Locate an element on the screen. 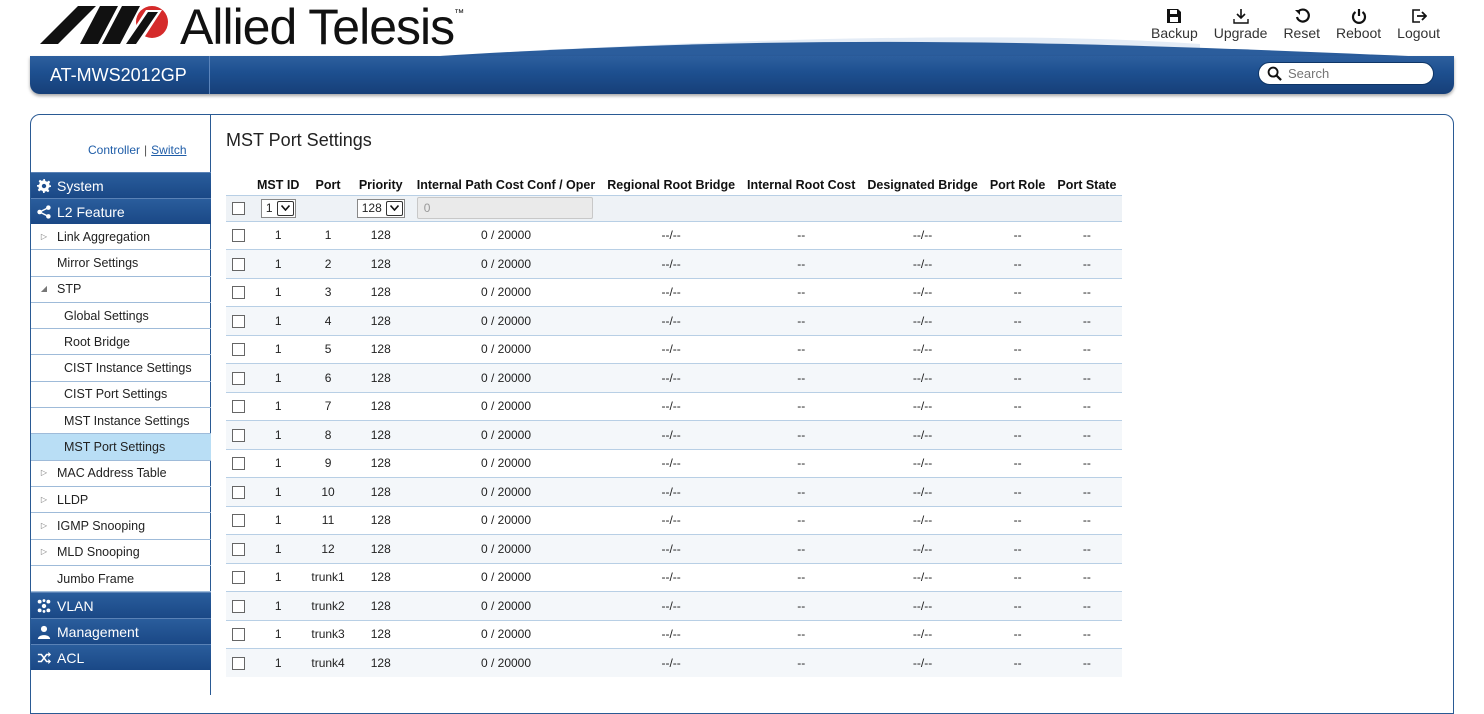 This screenshot has width=1484, height=714. sidebar-item-mst-instance-settings: MST Instance Settings is located at coordinates (121, 421).